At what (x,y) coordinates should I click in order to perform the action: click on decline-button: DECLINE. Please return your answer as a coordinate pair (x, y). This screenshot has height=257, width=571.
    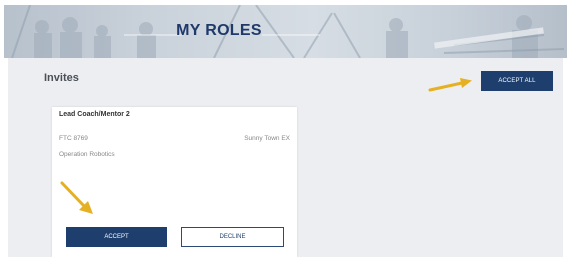
    Looking at the image, I should click on (232, 237).